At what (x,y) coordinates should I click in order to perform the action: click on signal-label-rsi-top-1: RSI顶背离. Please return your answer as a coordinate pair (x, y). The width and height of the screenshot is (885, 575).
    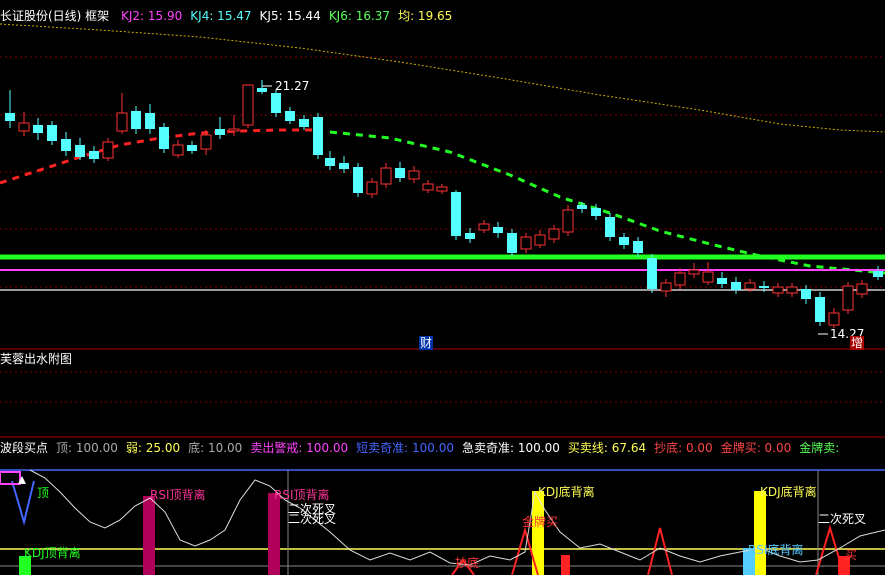
    Looking at the image, I should click on (178, 495).